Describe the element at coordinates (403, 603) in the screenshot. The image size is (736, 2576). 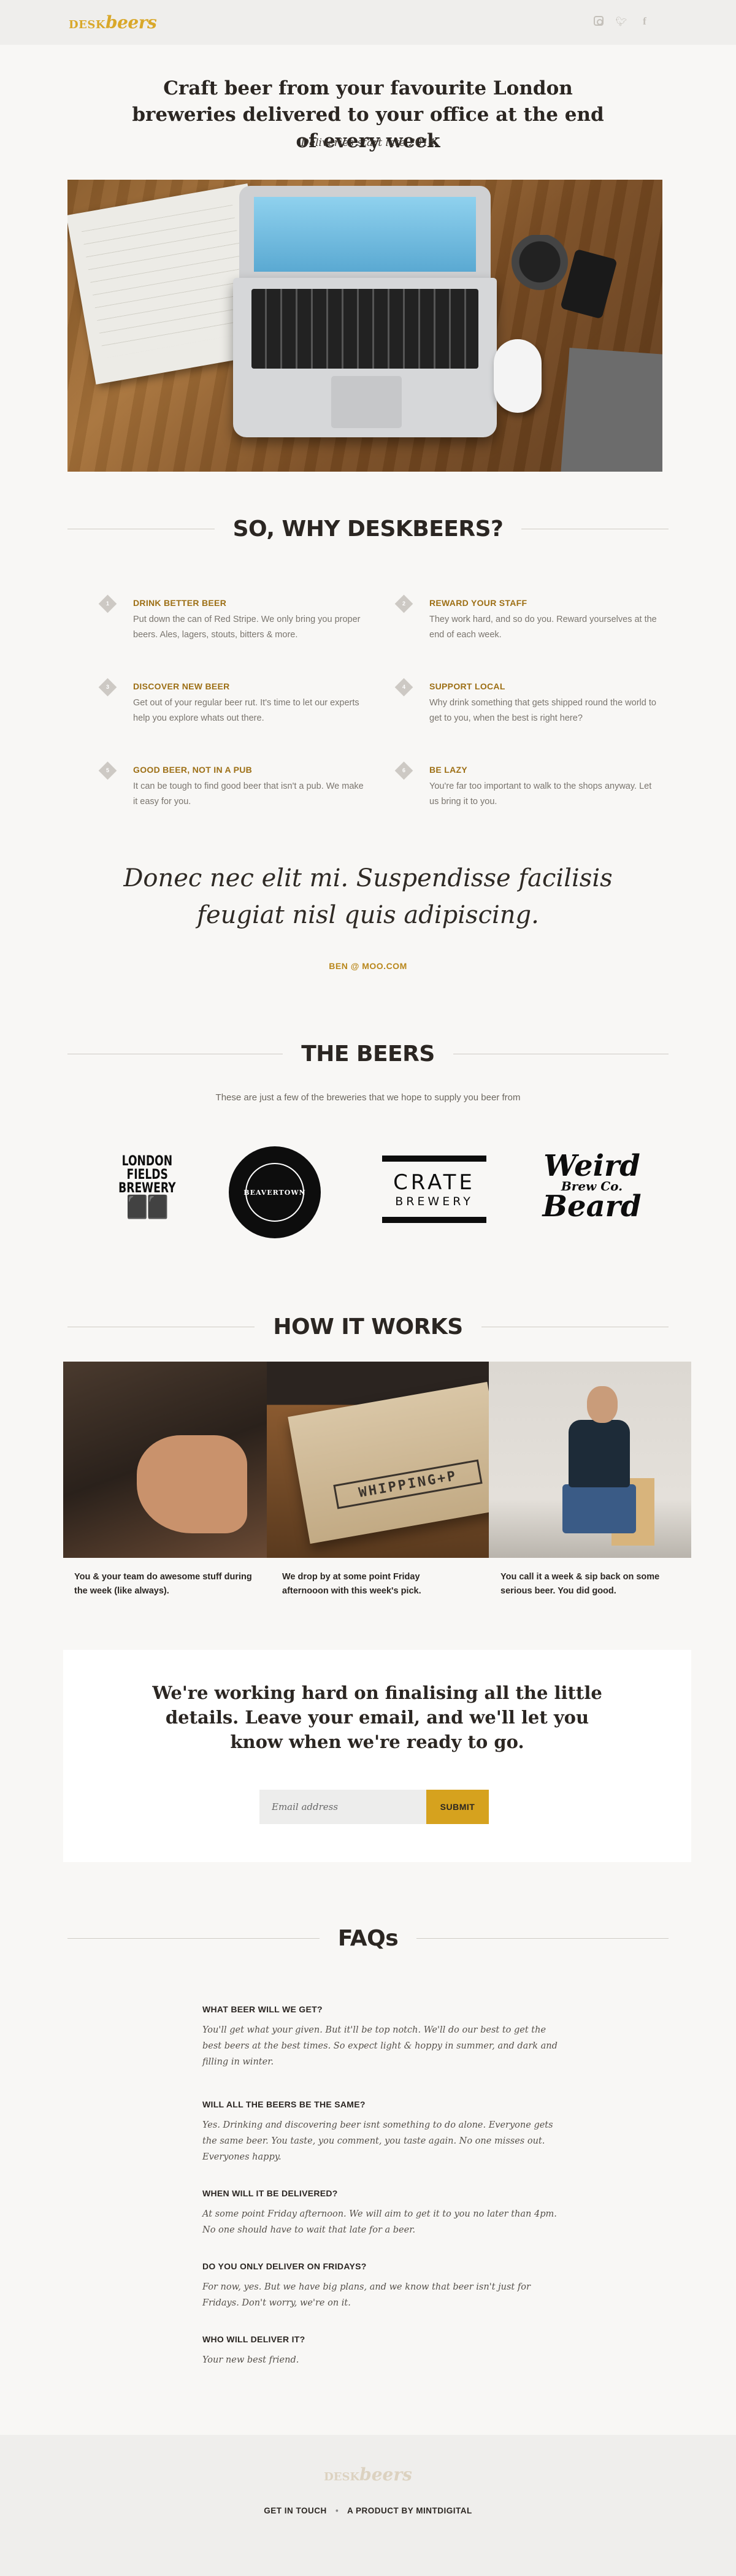
I see `diamond-number-icon: 2` at that location.